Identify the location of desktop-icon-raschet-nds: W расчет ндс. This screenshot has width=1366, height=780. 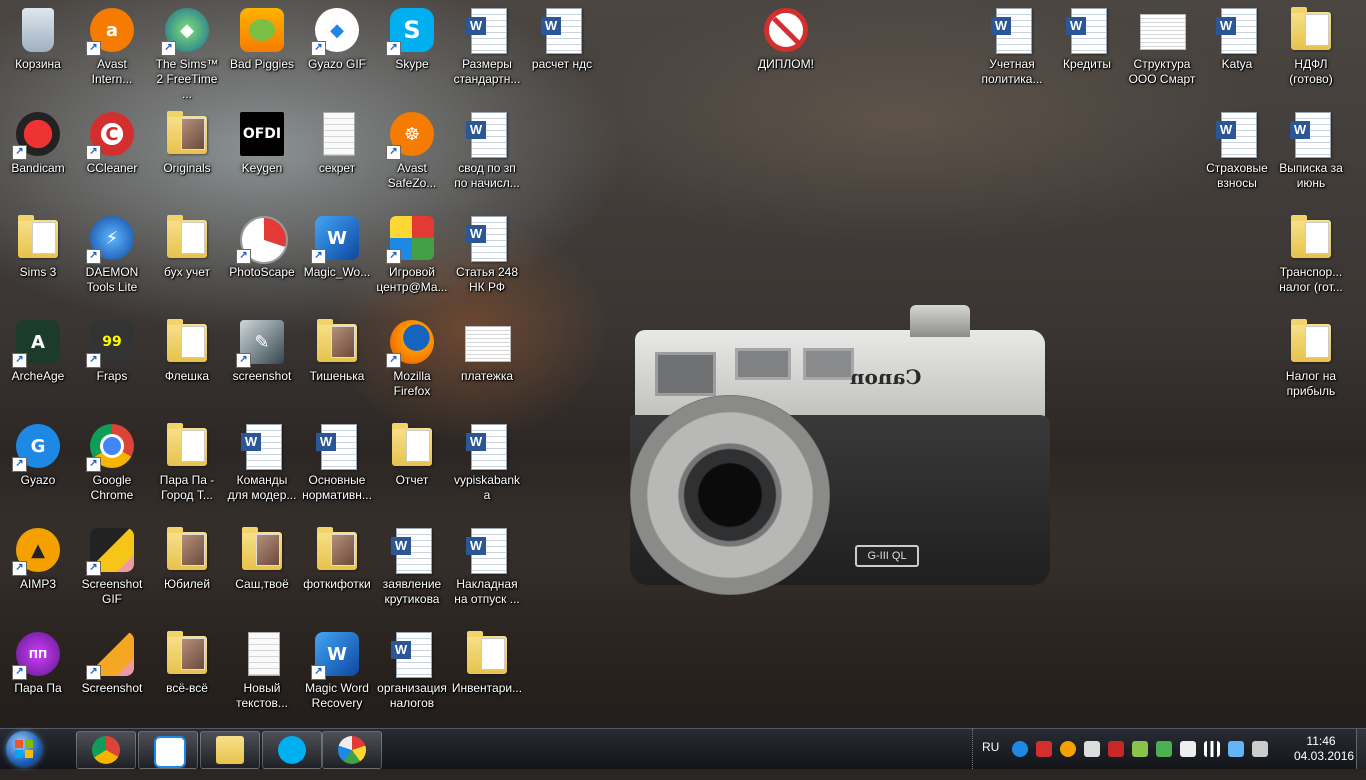
(562, 50).